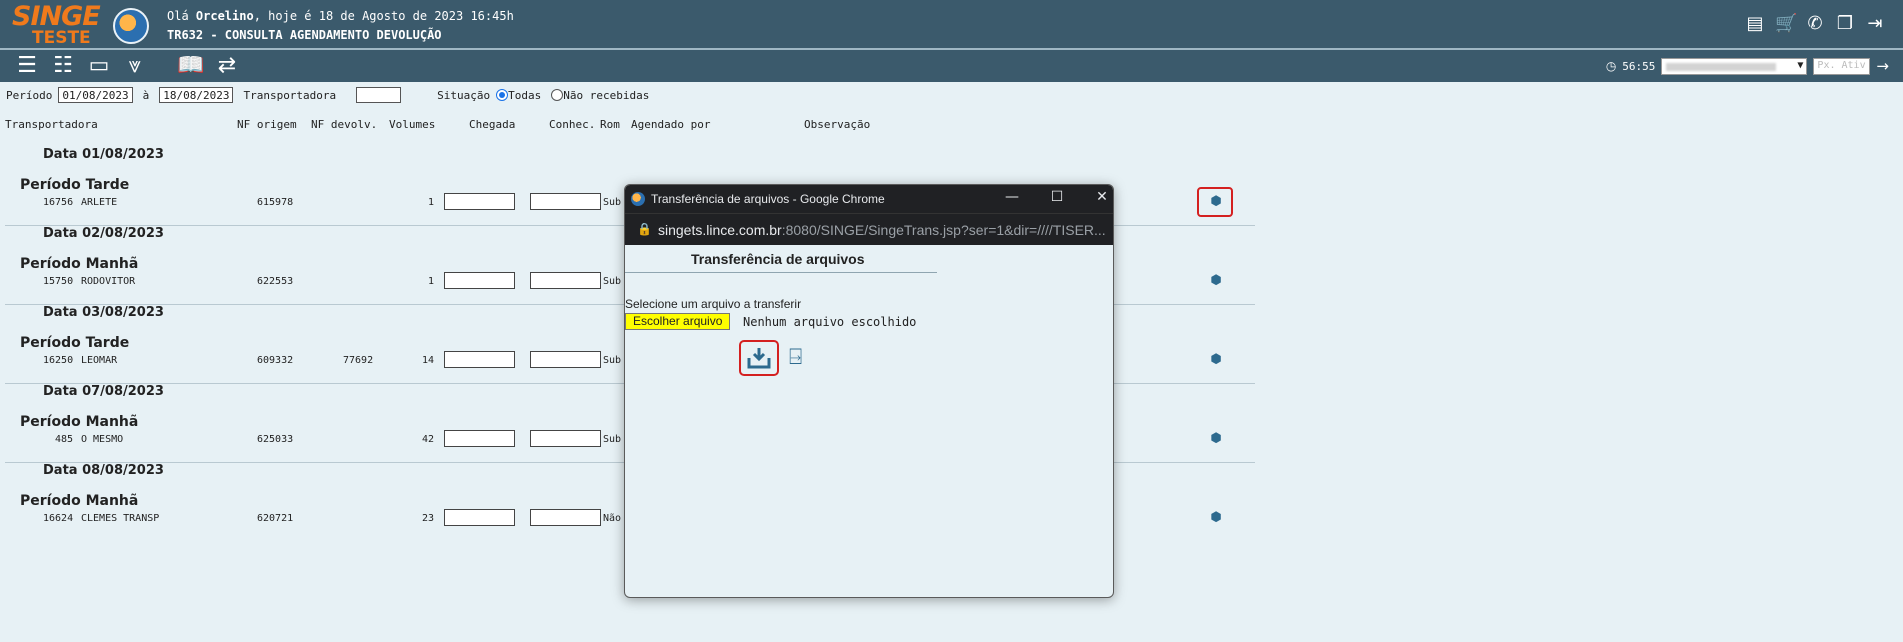 Image resolution: width=1903 pixels, height=642 pixels. I want to click on col-nf-devolv: NF devolv., so click(344, 124).